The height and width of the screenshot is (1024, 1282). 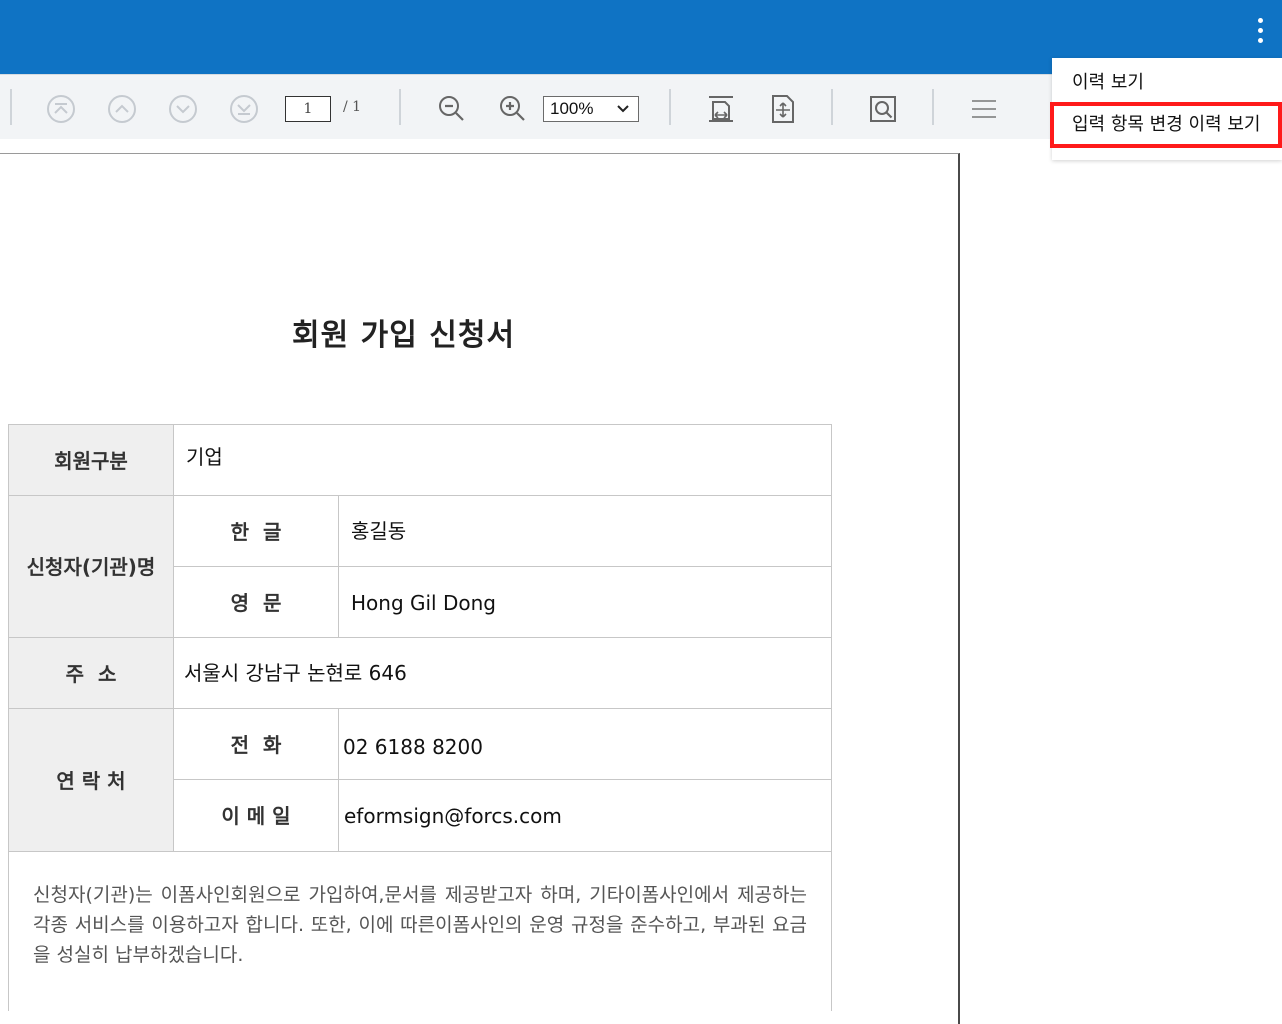 I want to click on korean-name-label: 한 글, so click(x=256, y=531).